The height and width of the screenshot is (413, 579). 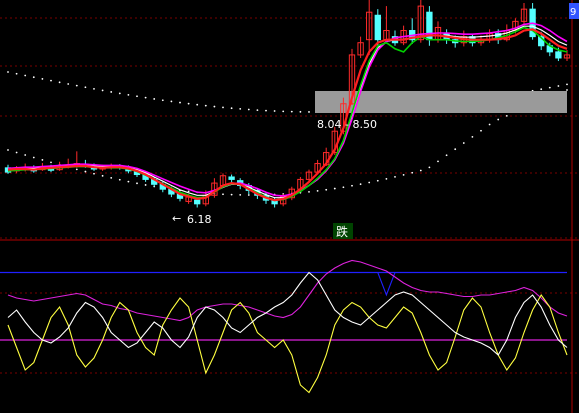 I want to click on low-price-label: 6.18, so click(x=199, y=219).